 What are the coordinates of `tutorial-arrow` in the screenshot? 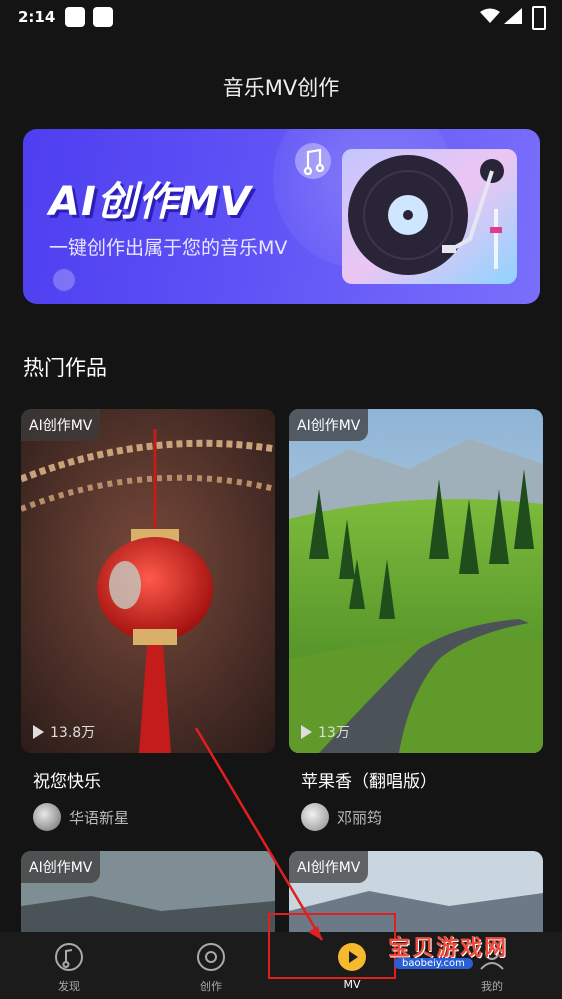 It's located at (259, 834).